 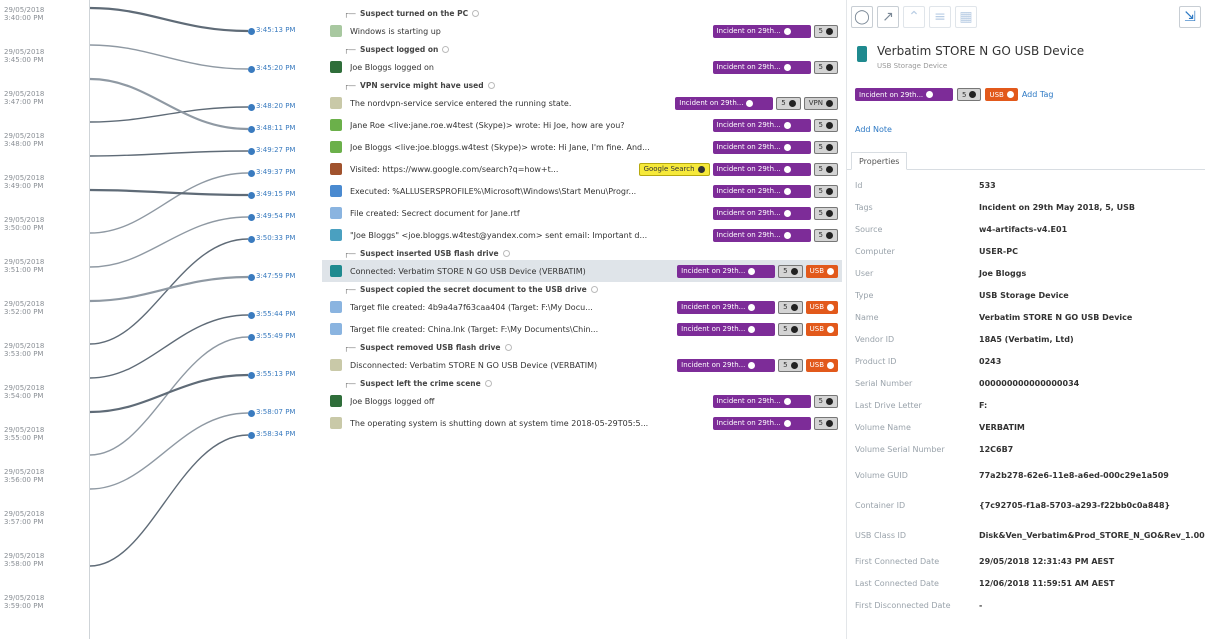 I want to click on save-icon: ▦, so click(x=966, y=17).